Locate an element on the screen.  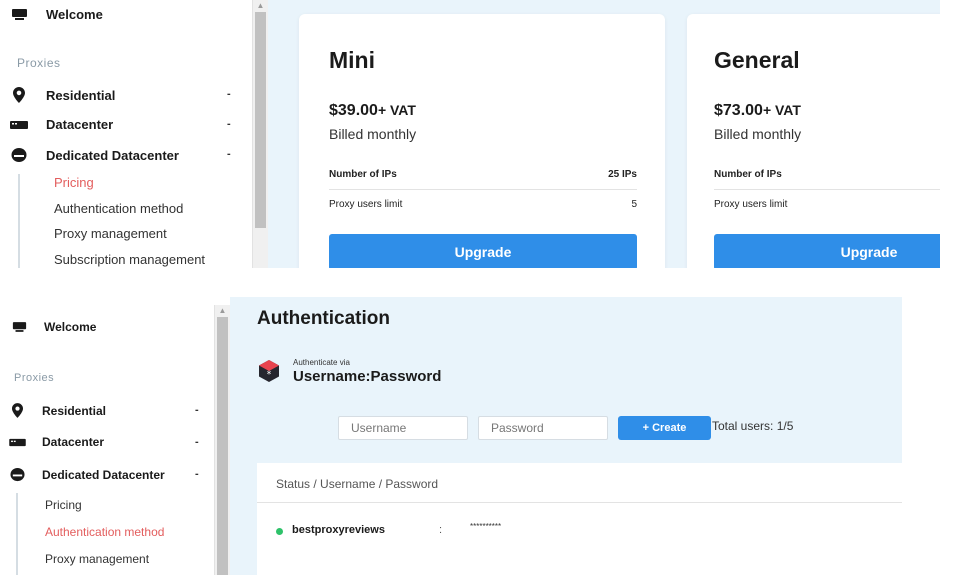
auth-method-icon: * is located at coordinates (269, 373).